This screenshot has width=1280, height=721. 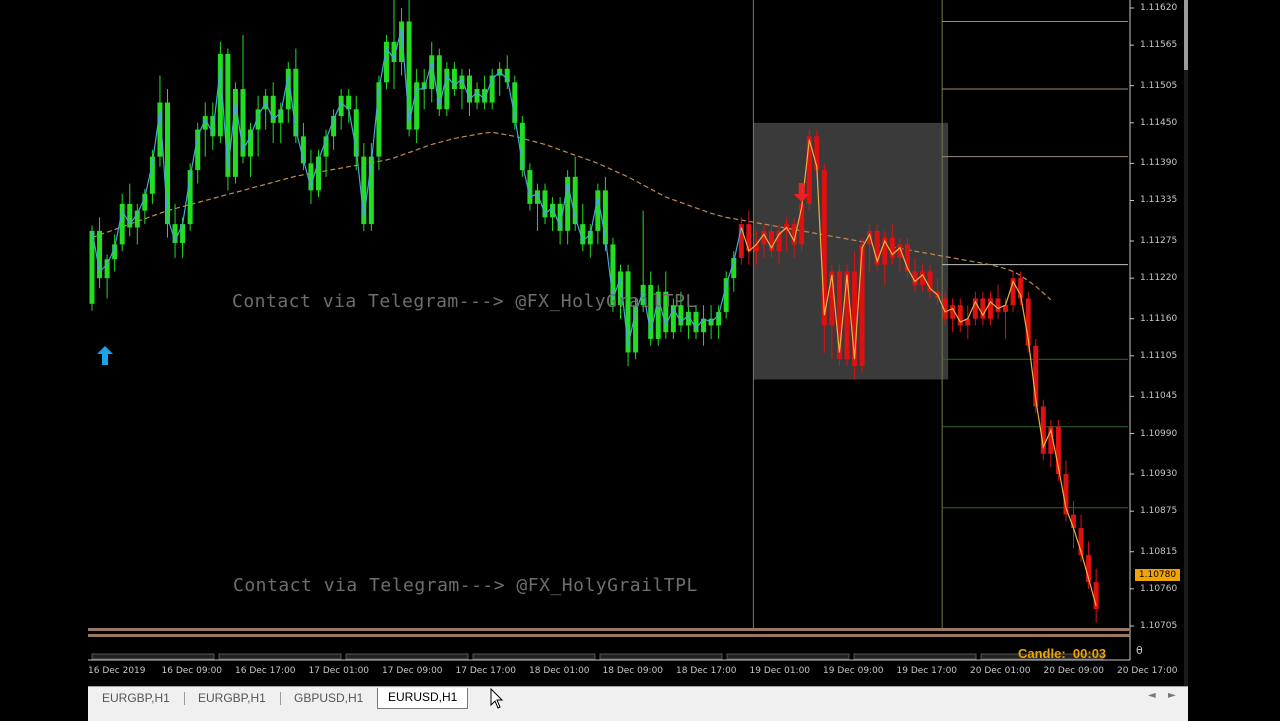 I want to click on time-tick-label: 19 Dec 09:00, so click(x=853, y=671).